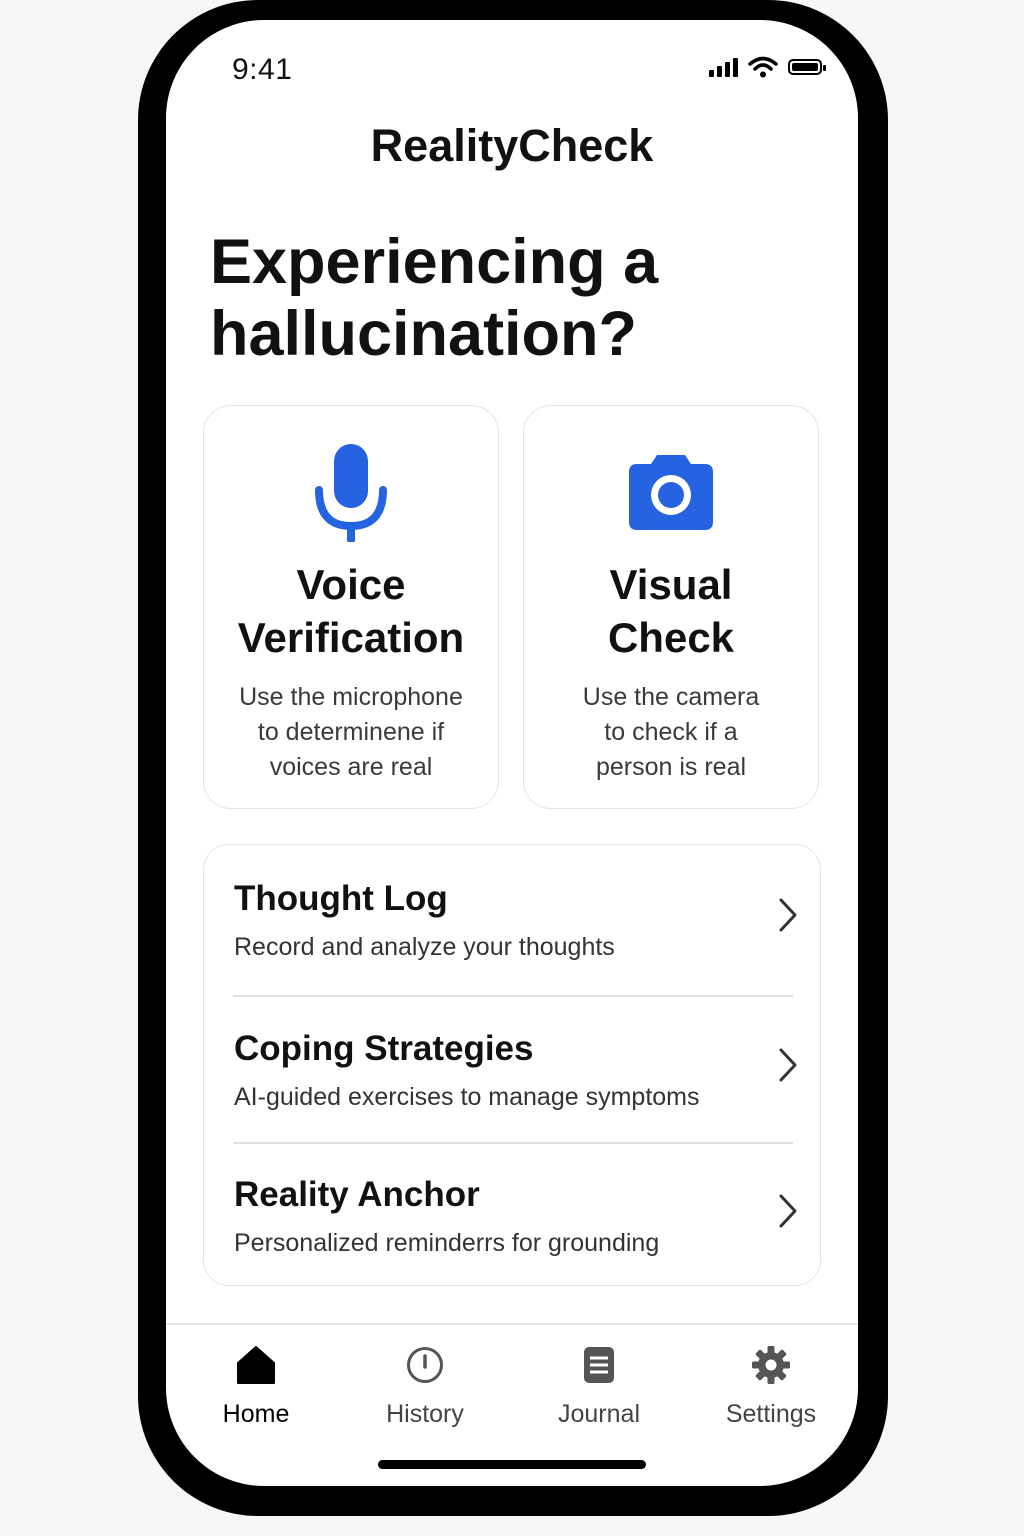 This screenshot has width=1024, height=1536. I want to click on battery-icon, so click(807, 67).